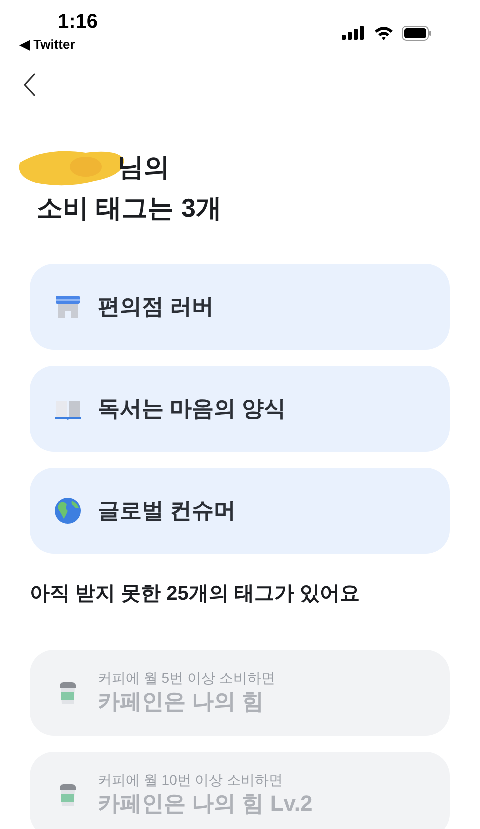 Image resolution: width=480 pixels, height=829 pixels. Describe the element at coordinates (354, 33) in the screenshot. I see `signal-icon` at that location.